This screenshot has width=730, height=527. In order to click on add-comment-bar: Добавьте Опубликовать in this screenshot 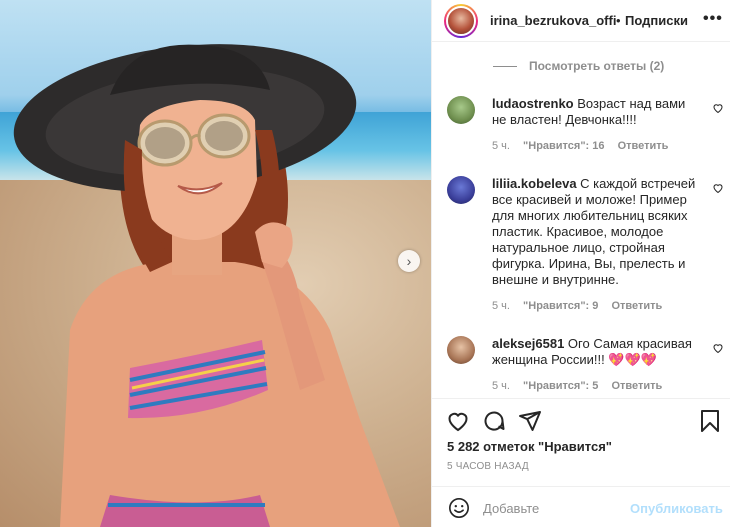, I will do `click(581, 506)`.